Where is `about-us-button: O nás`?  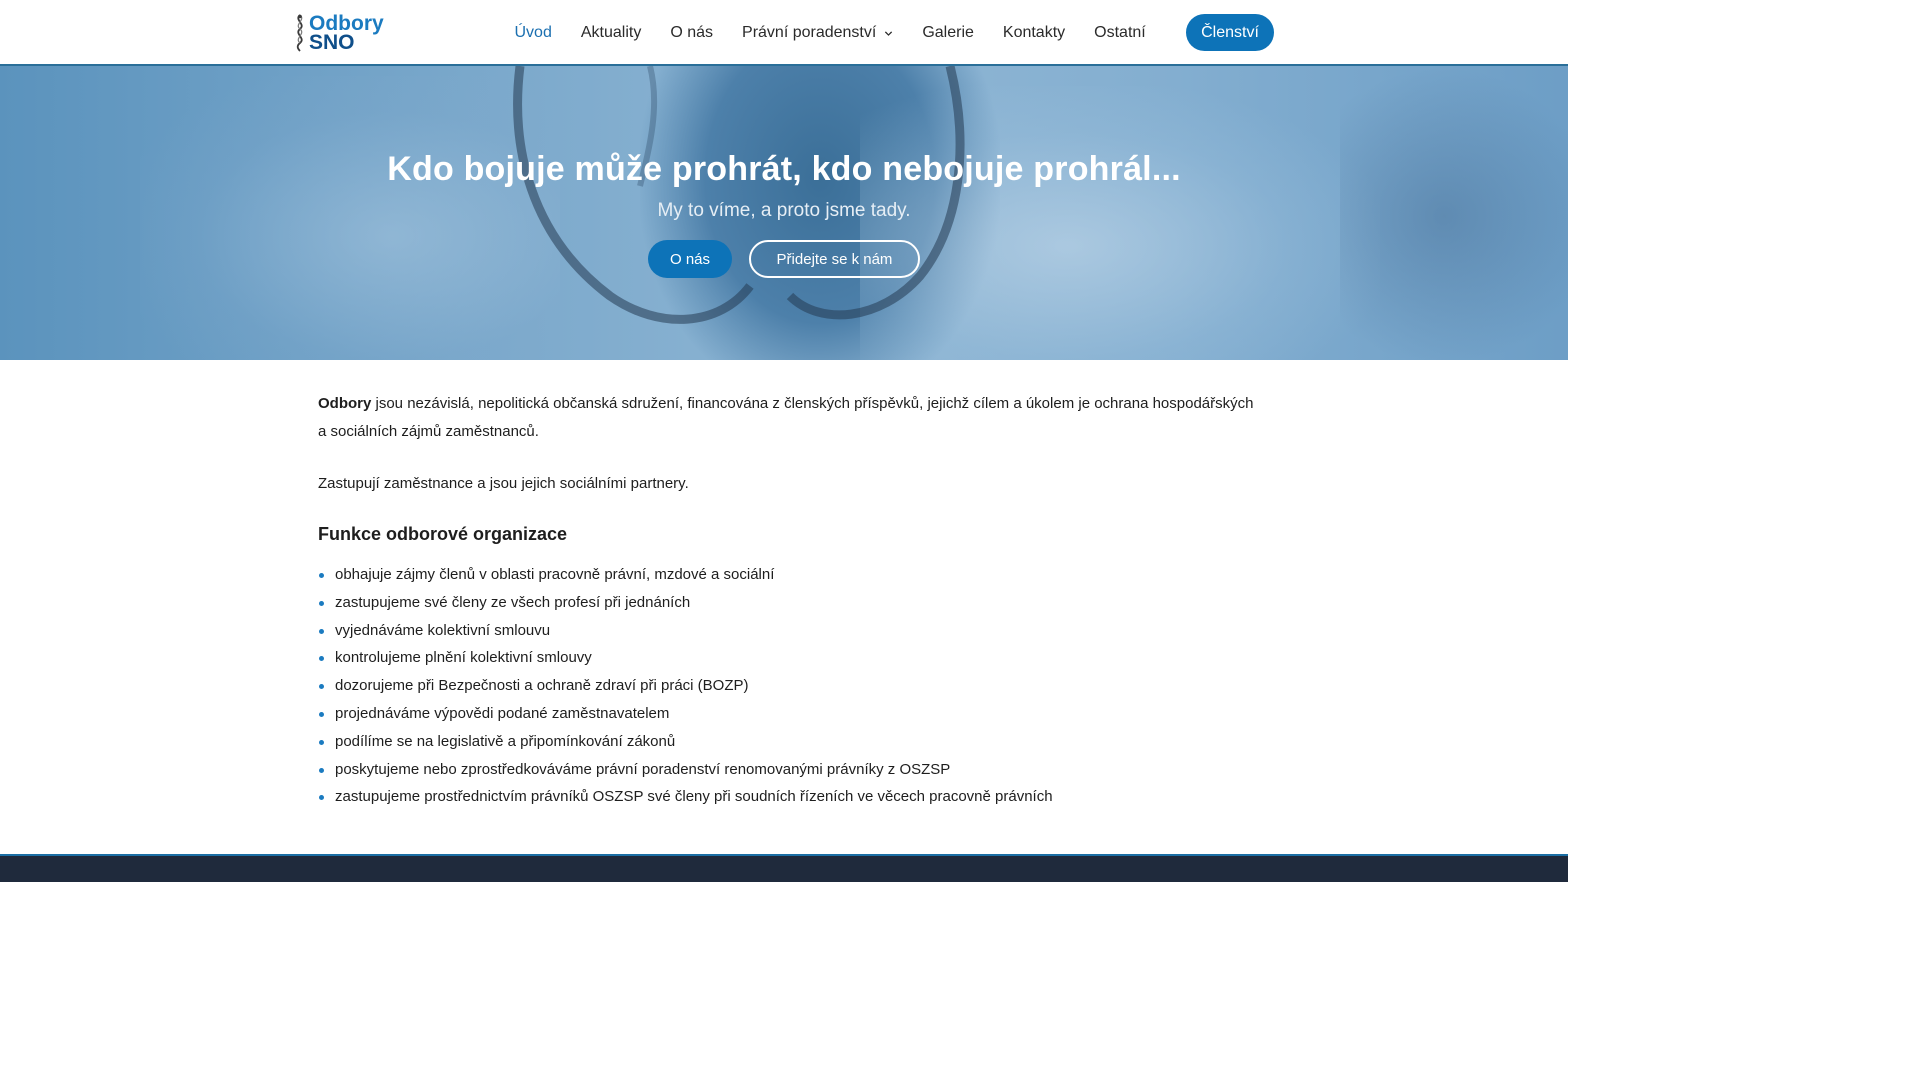 about-us-button: O nás is located at coordinates (690, 259).